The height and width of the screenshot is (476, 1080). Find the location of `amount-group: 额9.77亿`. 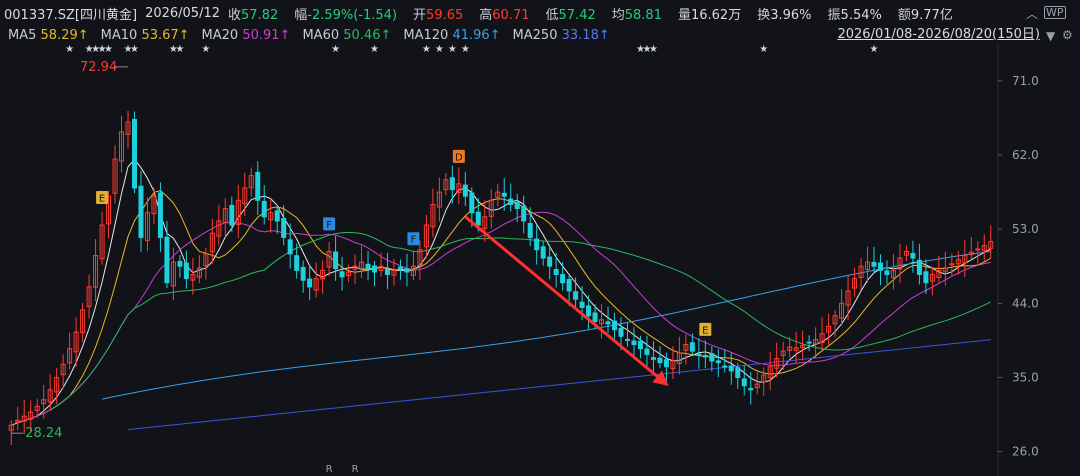

amount-group: 额9.77亿 is located at coordinates (929, 13).